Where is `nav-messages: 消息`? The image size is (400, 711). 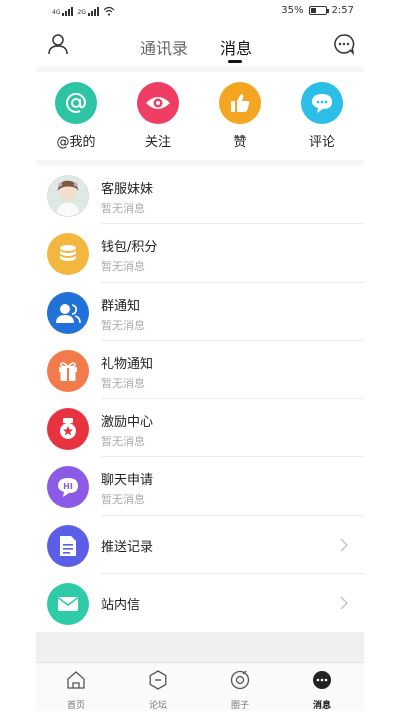
nav-messages: 消息 is located at coordinates (322, 690).